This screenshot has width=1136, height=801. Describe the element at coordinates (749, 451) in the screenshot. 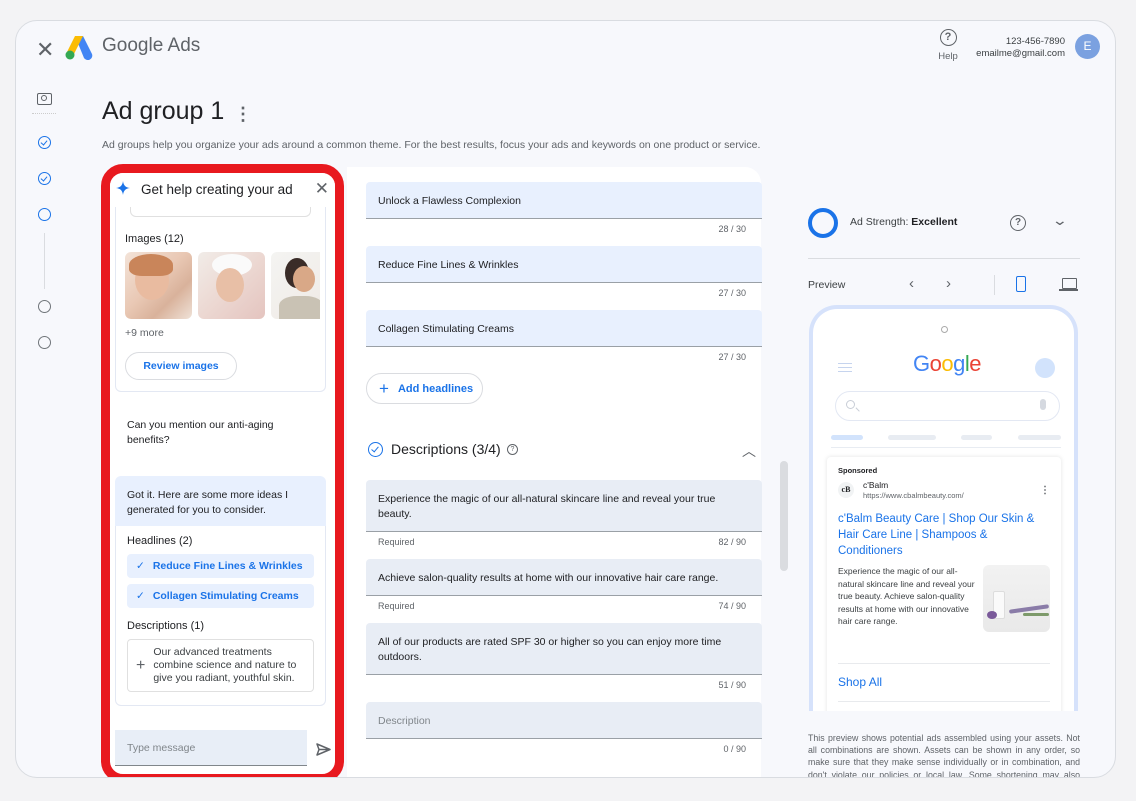

I see `chevron-up-icon: ︿` at that location.